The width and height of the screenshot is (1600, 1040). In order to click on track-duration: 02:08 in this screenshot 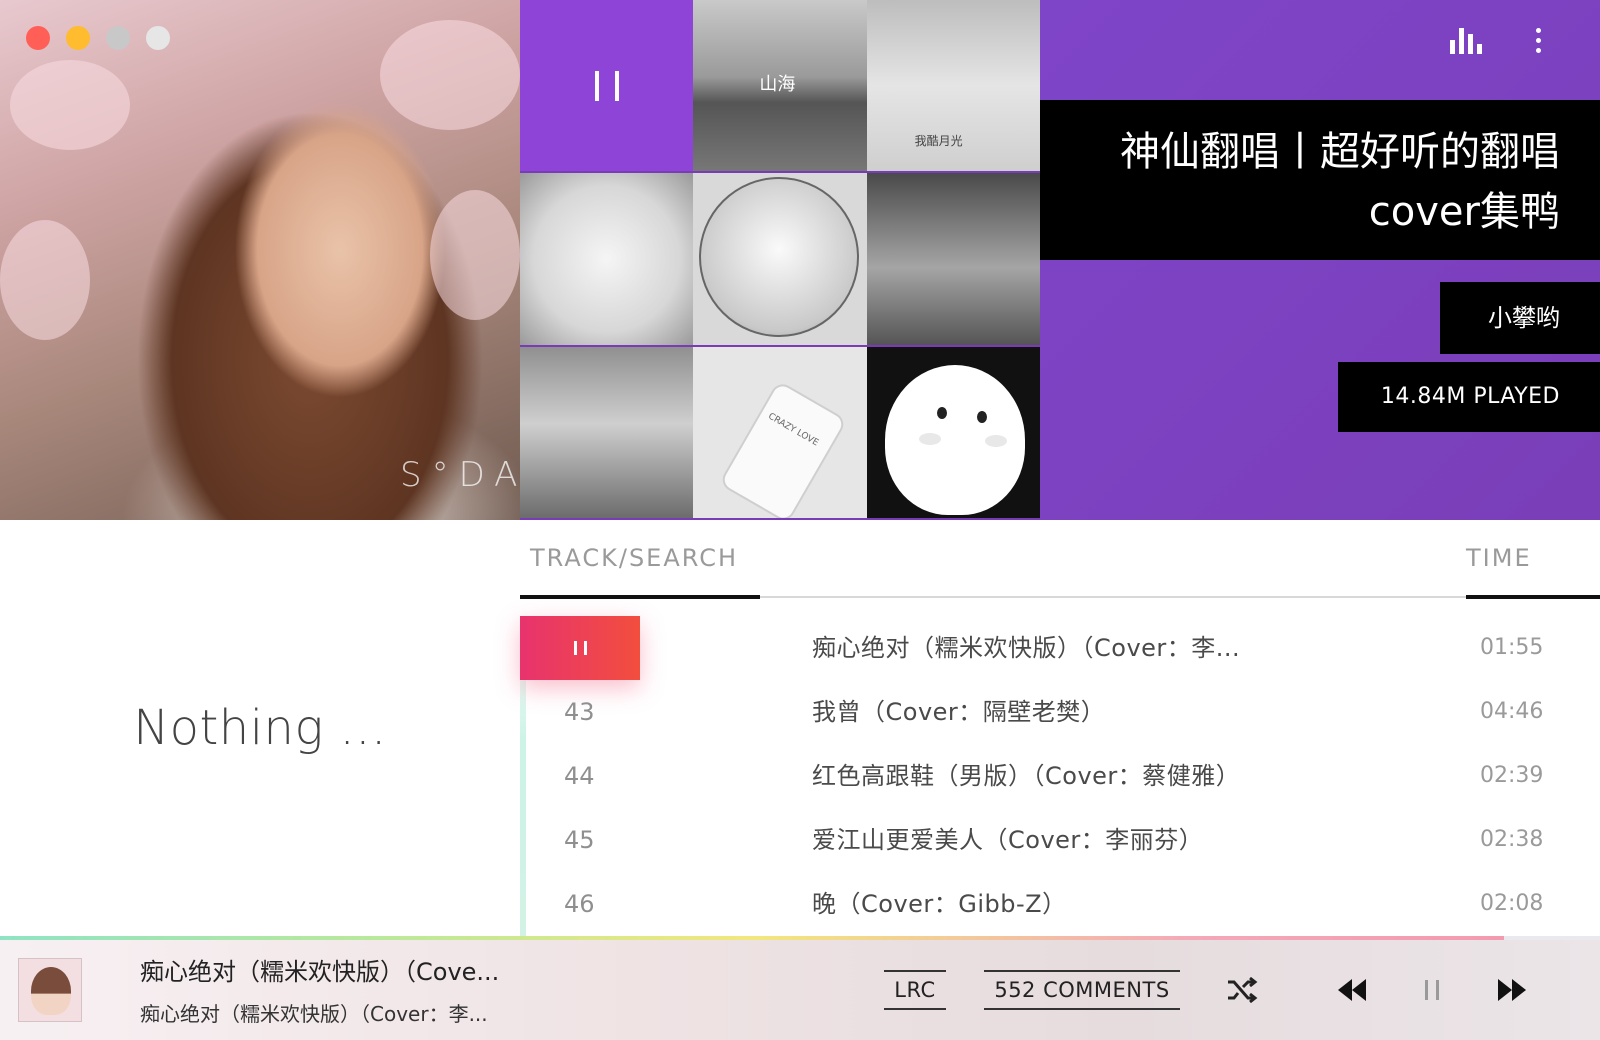, I will do `click(1512, 903)`.